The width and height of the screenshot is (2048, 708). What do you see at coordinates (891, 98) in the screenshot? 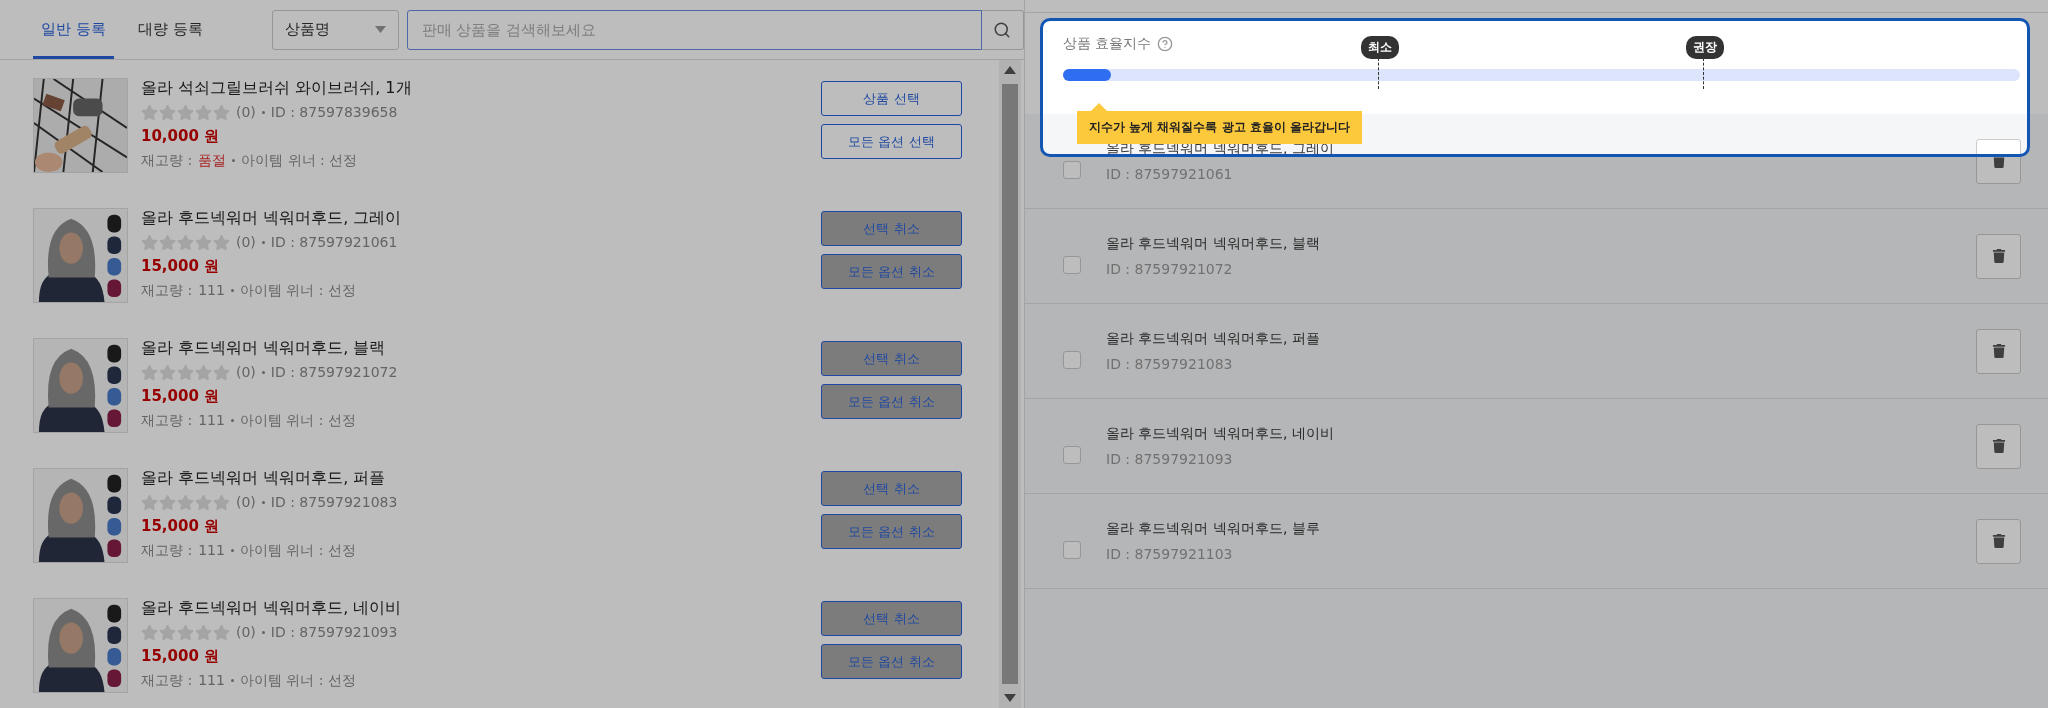
I see `select-button: 상품 선택` at bounding box center [891, 98].